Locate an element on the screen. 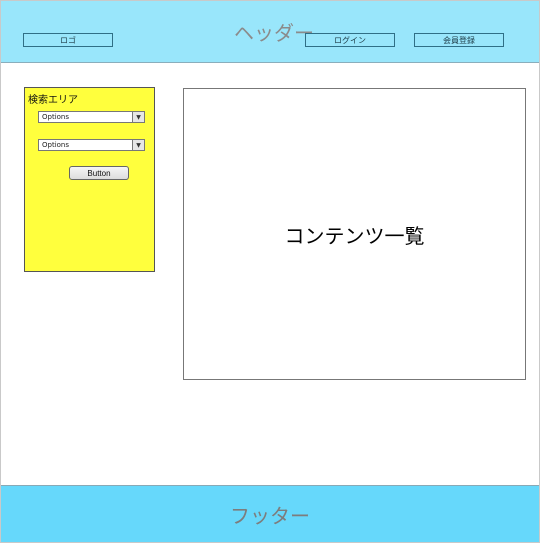  options-select-2: Options ▼ is located at coordinates (91, 145).